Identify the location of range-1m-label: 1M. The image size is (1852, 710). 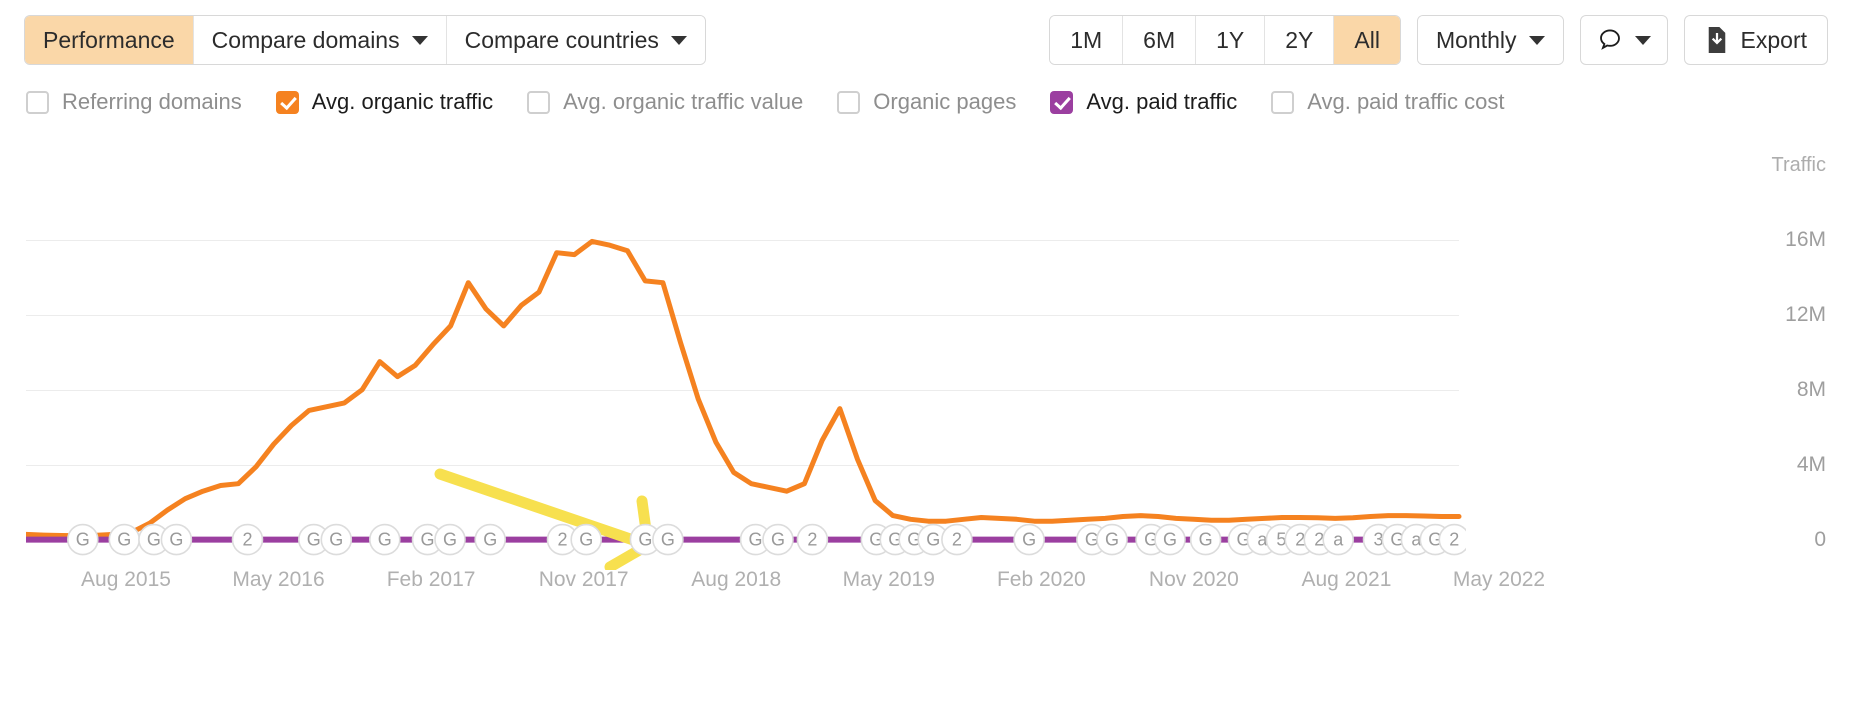
(1086, 39).